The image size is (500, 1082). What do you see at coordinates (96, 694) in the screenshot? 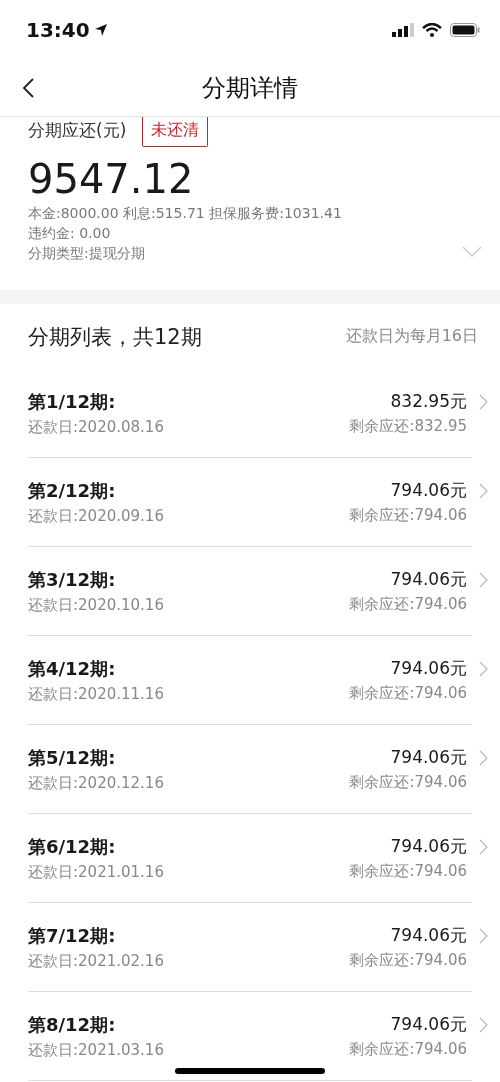
I see `due-date: 还款日:2020.11.16` at bounding box center [96, 694].